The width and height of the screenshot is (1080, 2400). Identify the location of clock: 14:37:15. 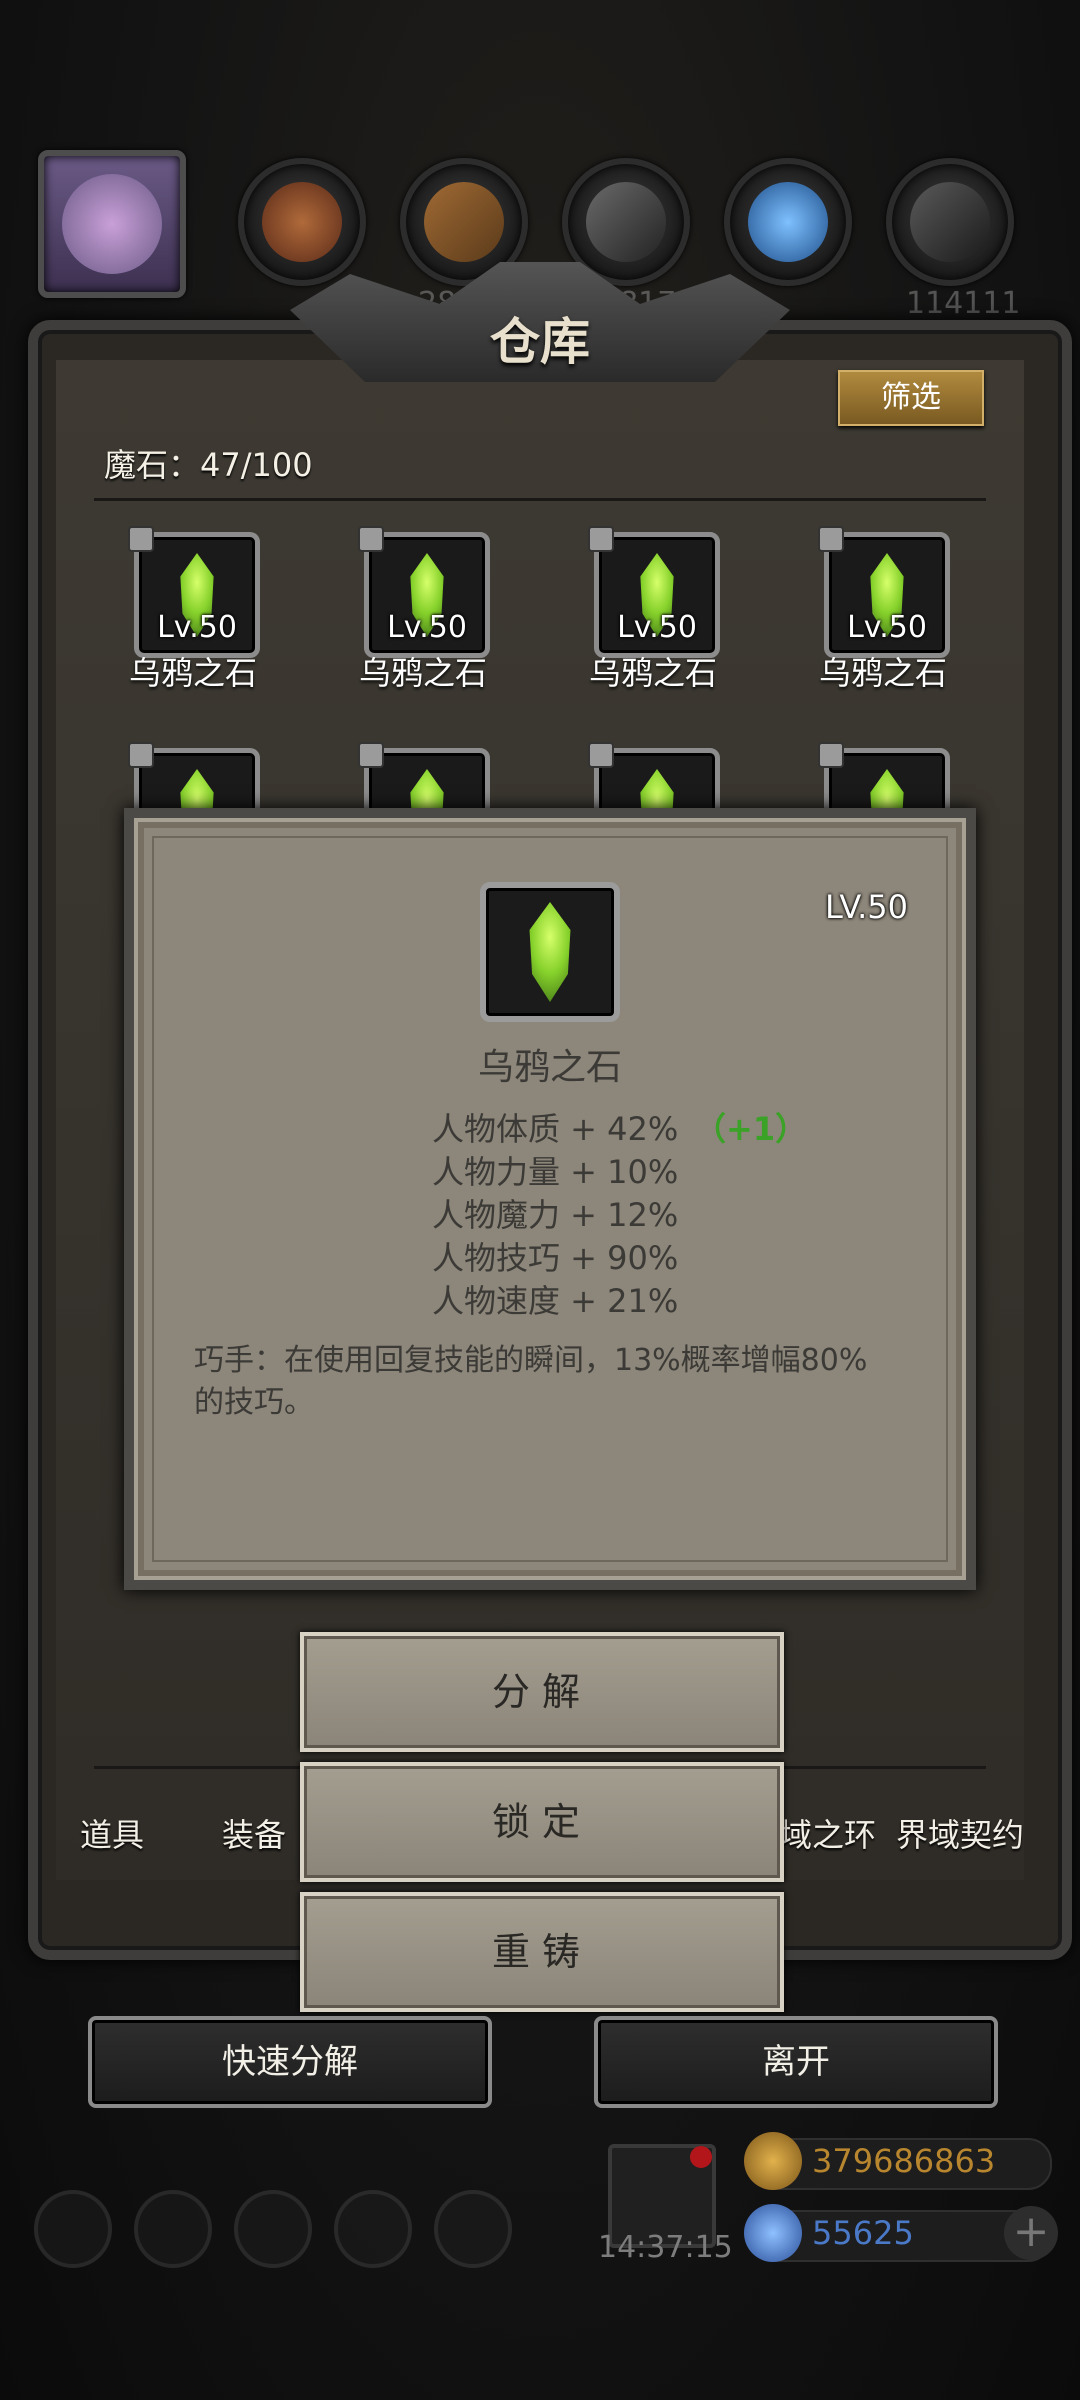
(665, 2247).